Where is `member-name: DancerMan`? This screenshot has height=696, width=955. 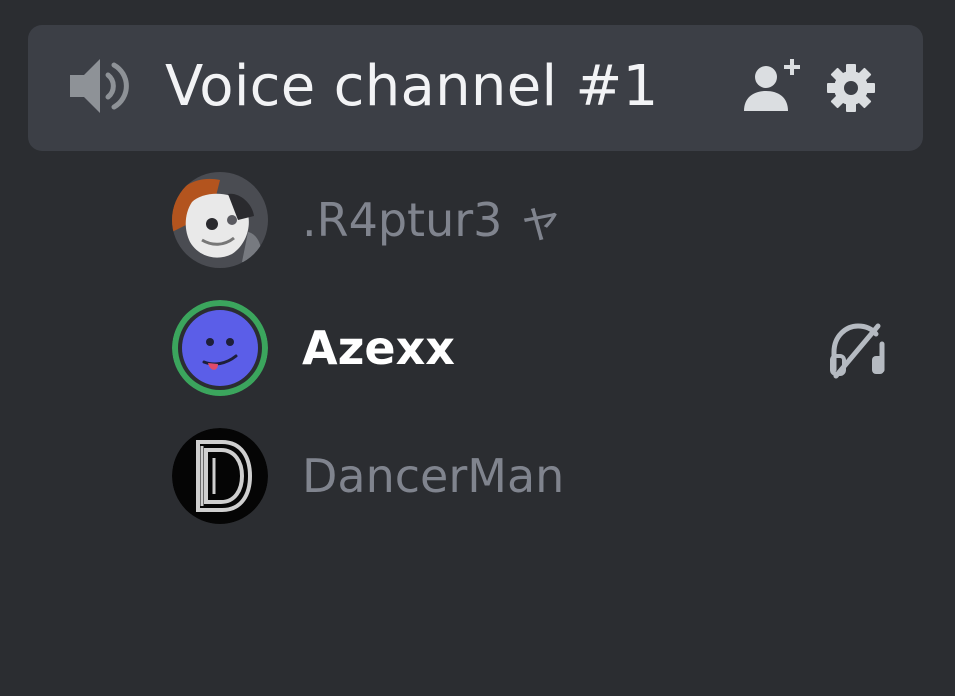
member-name: DancerMan is located at coordinates (433, 476).